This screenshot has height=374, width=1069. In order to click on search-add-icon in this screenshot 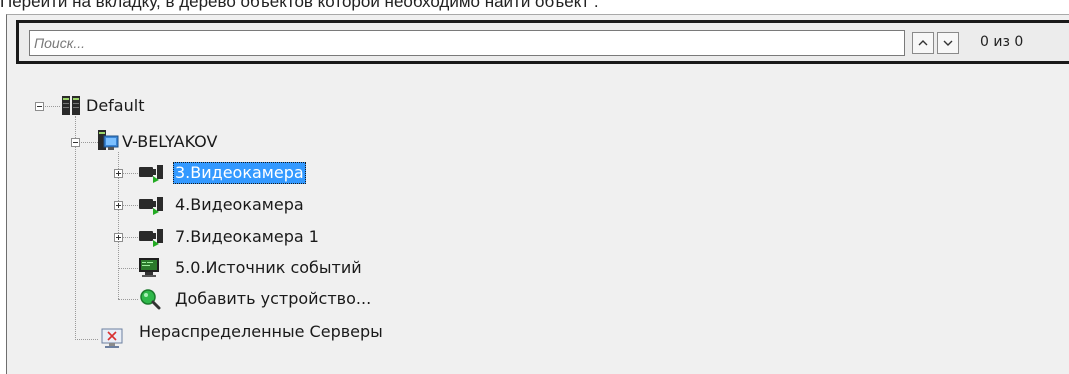, I will do `click(150, 299)`.